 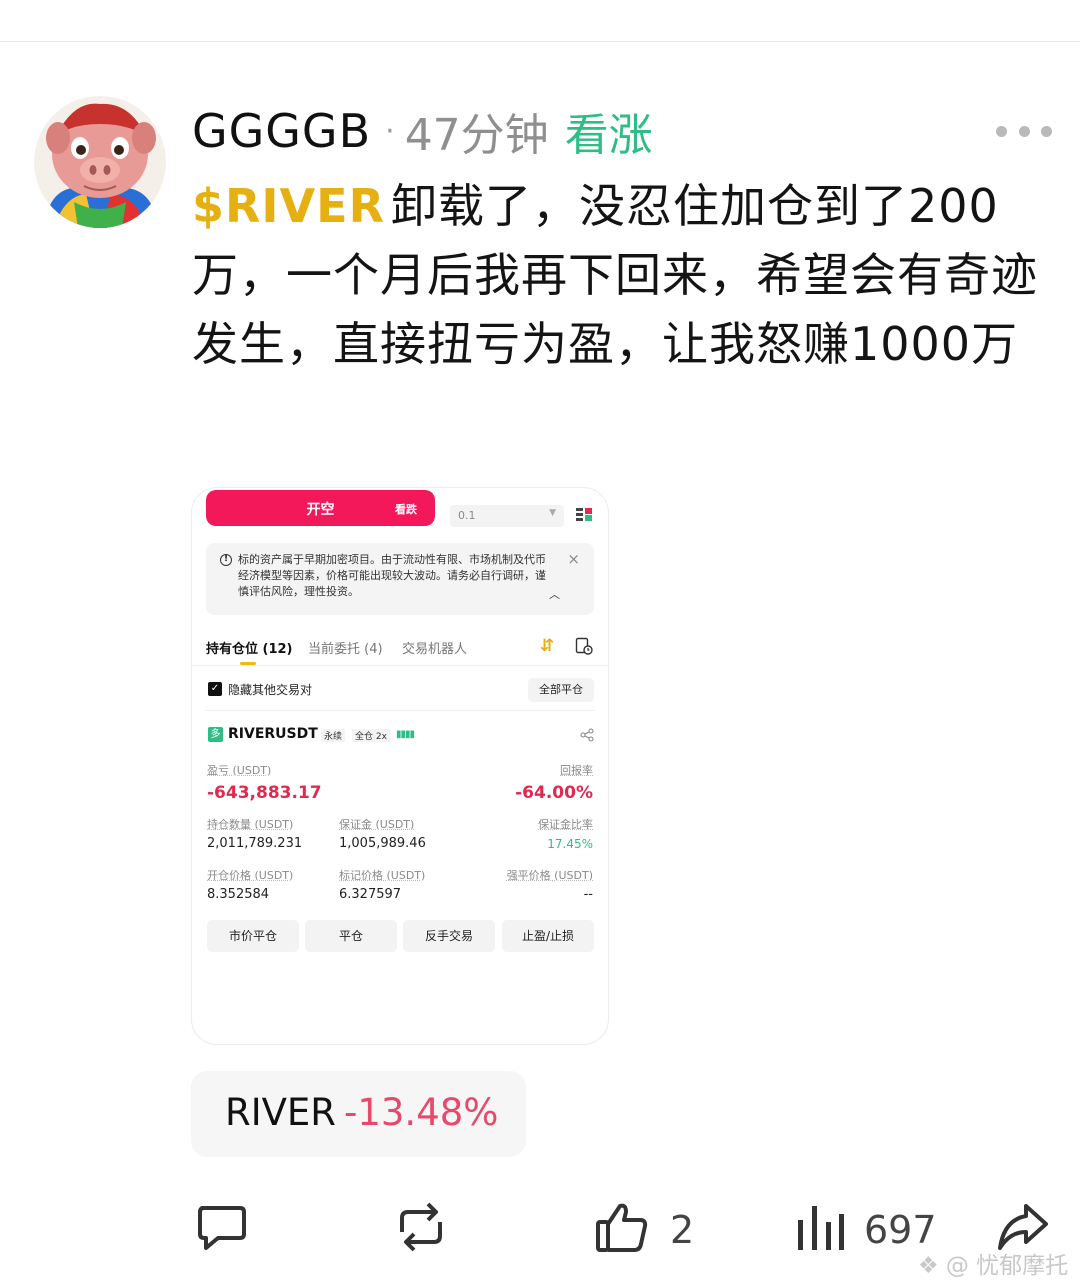 I want to click on hide-pairs-row: ✓ 隐藏其他交易对 全部平仓, so click(x=400, y=690).